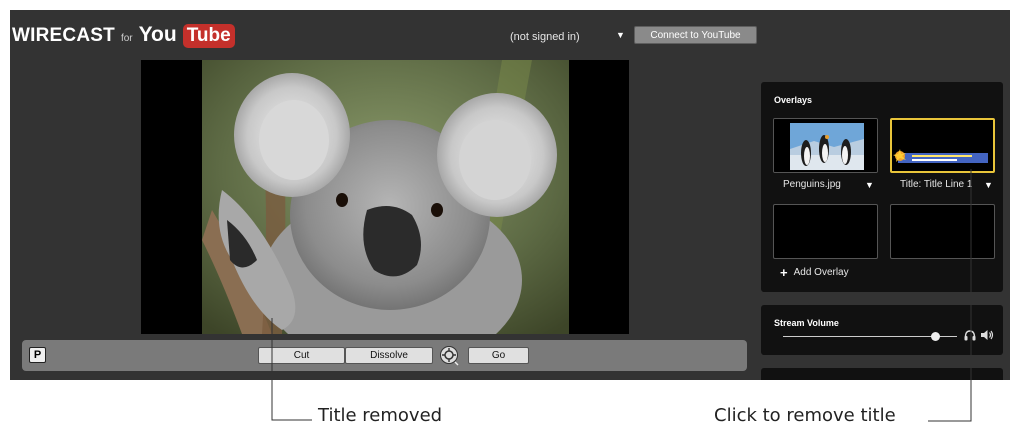  What do you see at coordinates (805, 415) in the screenshot?
I see `annotation-click-to-remove: Click to remove title` at bounding box center [805, 415].